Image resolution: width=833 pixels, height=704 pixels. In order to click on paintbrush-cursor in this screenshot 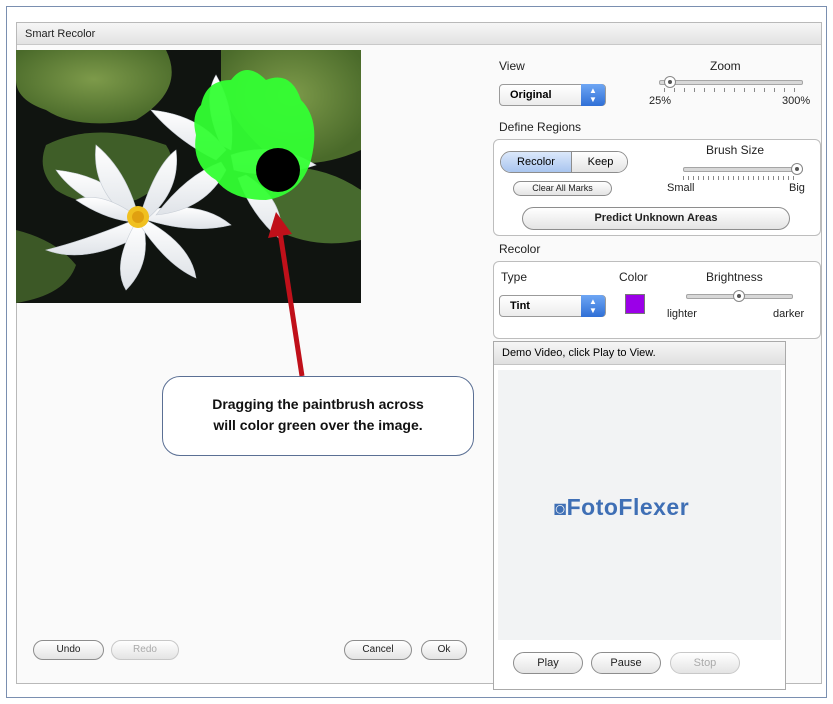, I will do `click(278, 170)`.